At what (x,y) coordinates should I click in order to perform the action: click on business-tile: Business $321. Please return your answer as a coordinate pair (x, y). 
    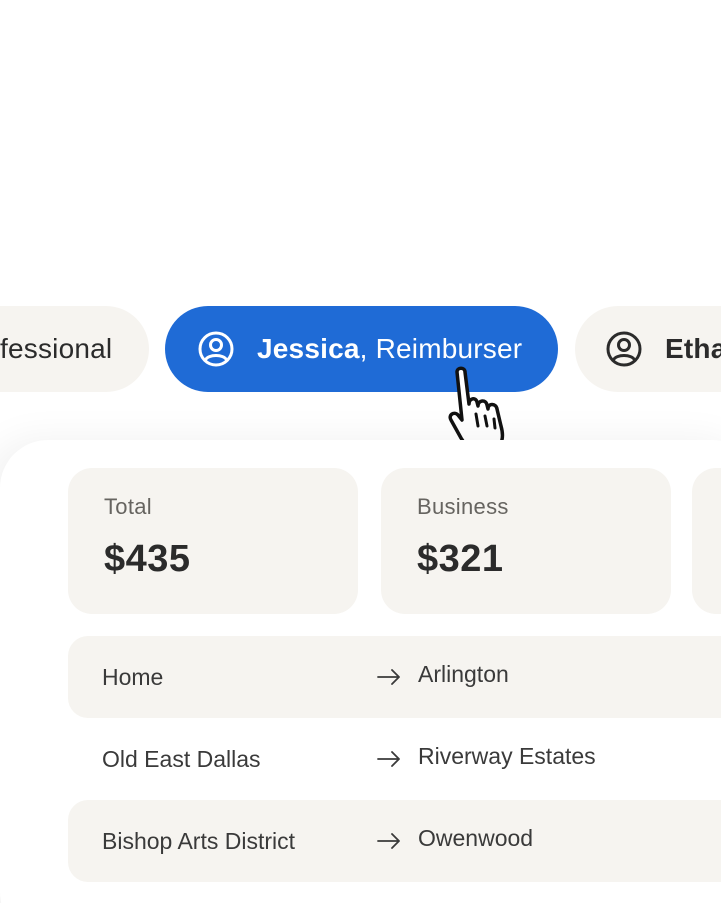
    Looking at the image, I should click on (526, 541).